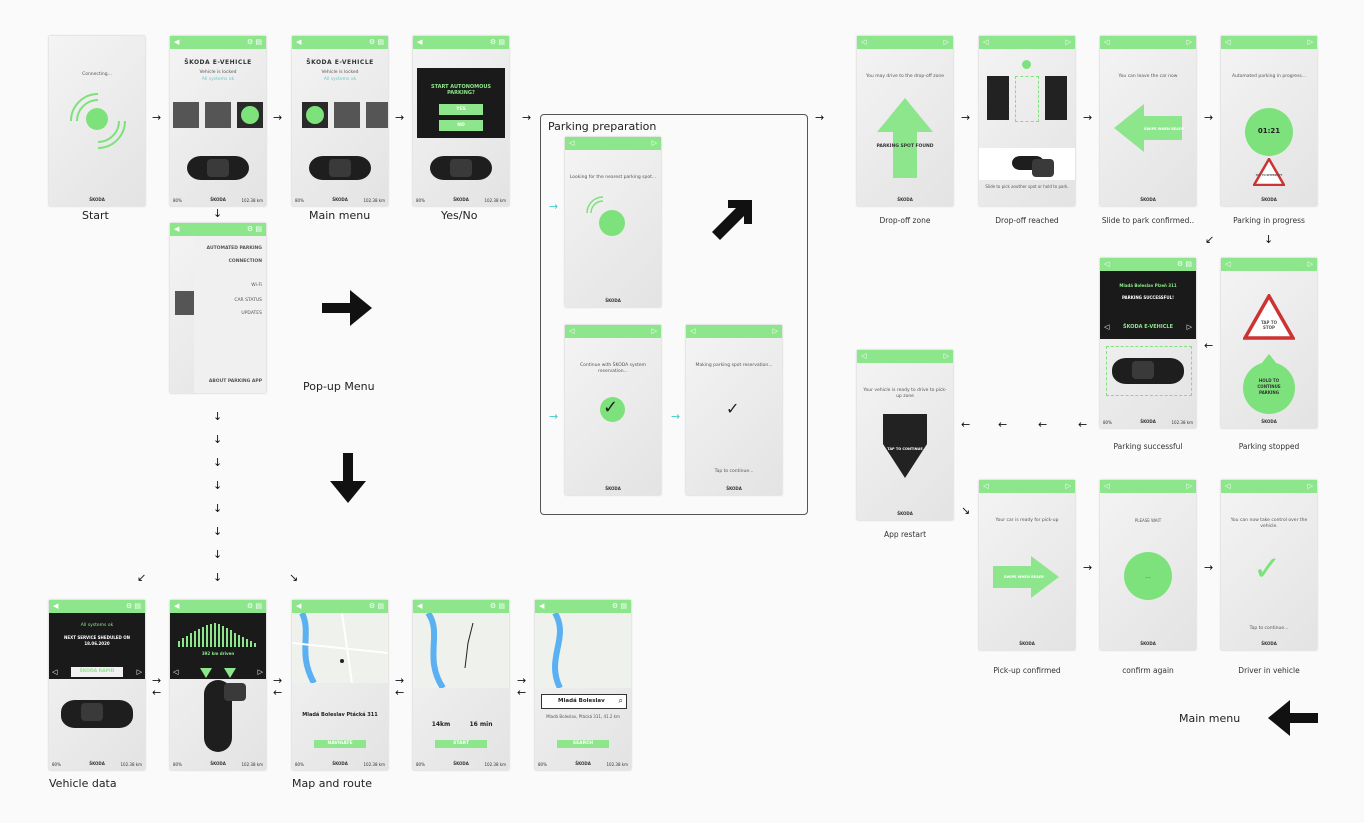  What do you see at coordinates (218, 62) in the screenshot?
I see `brand-title: ŠKODA E-VEHICLE` at bounding box center [218, 62].